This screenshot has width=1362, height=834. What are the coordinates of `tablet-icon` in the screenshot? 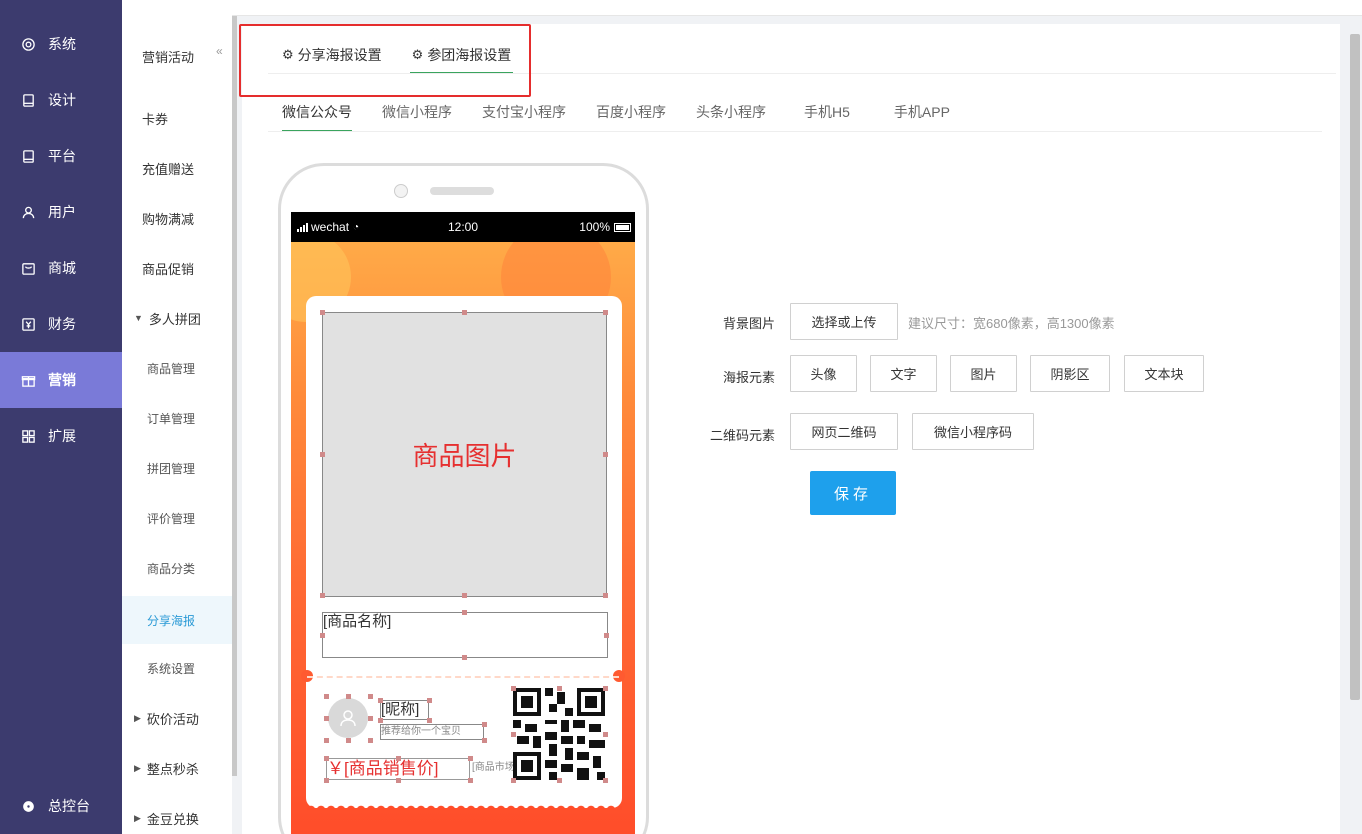 It's located at (28, 156).